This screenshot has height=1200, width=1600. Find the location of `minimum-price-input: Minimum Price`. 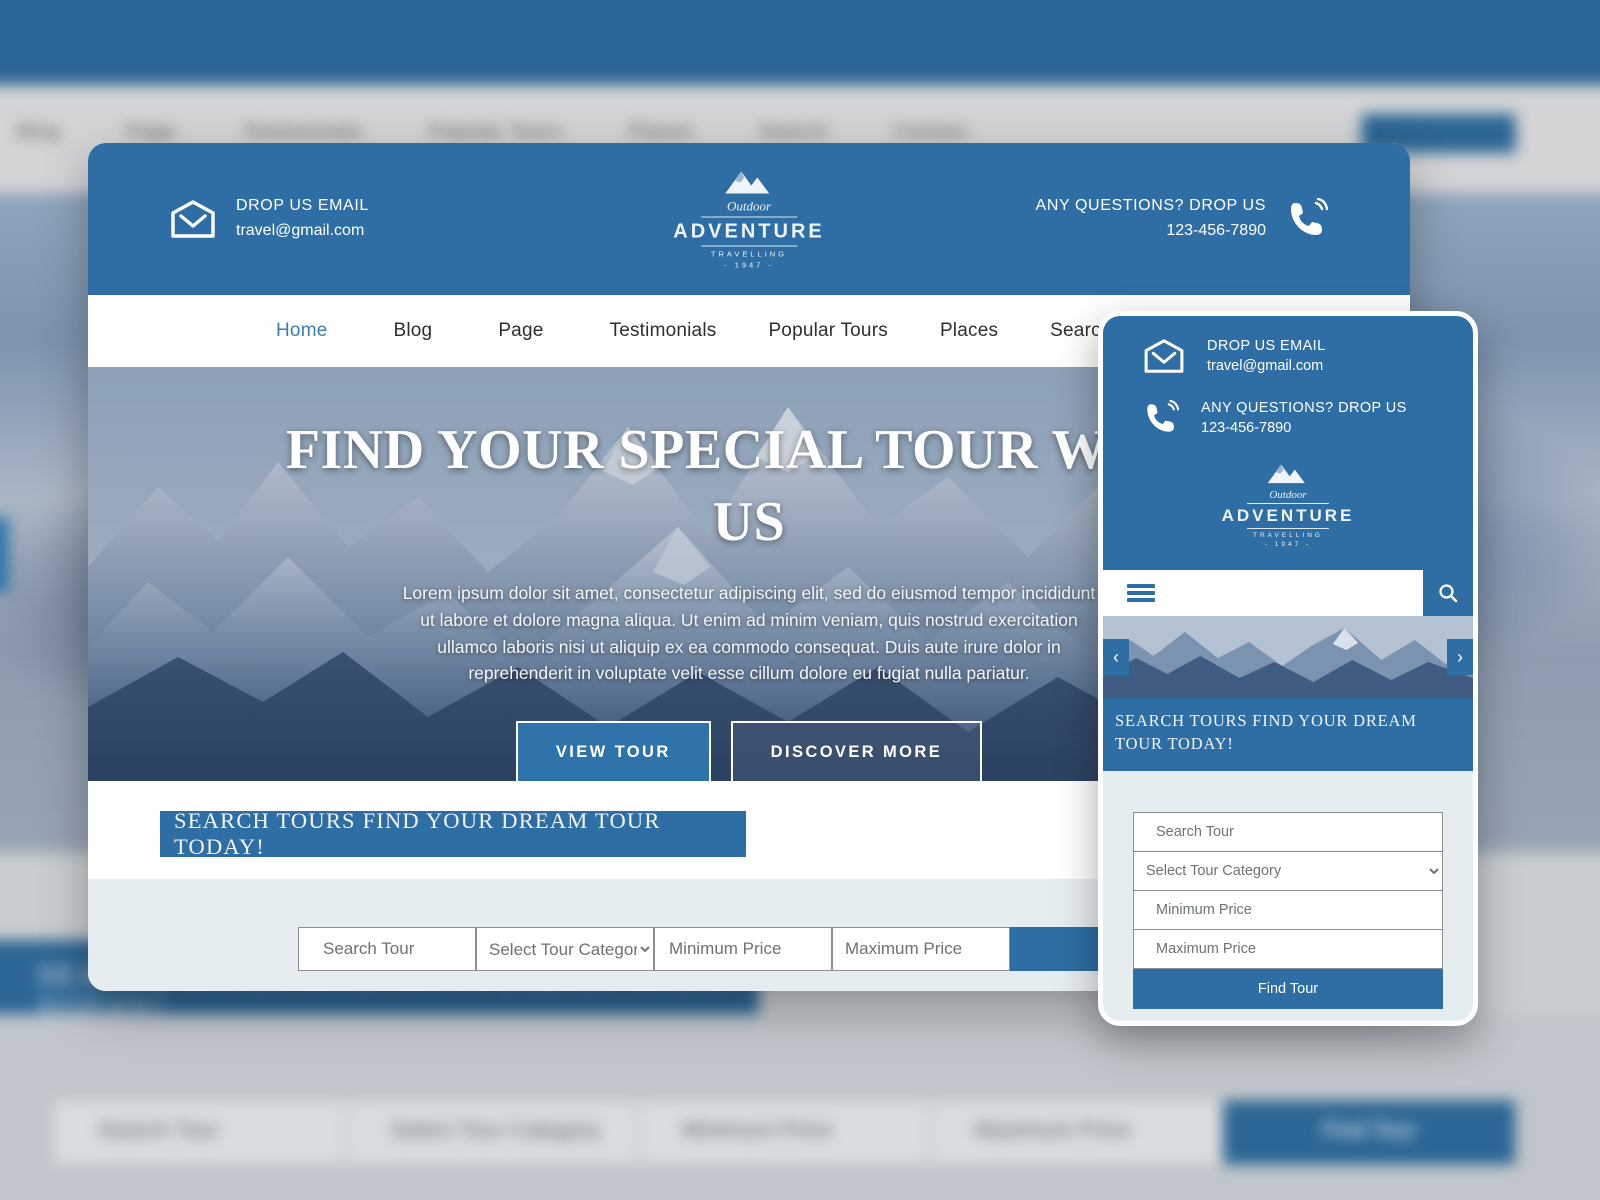

minimum-price-input: Minimum Price is located at coordinates (743, 949).